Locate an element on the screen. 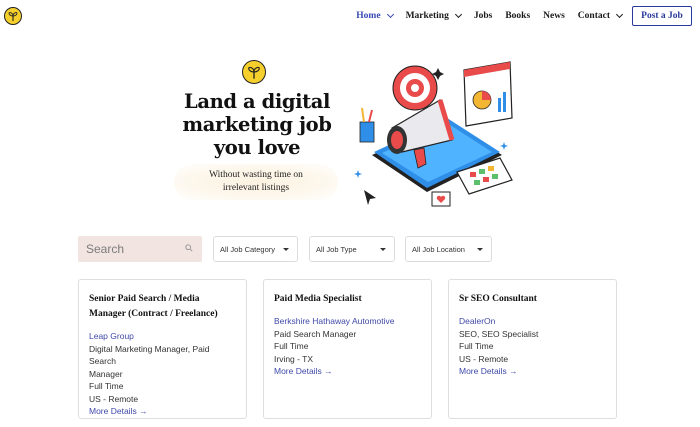 Image resolution: width=700 pixels, height=427 pixels. target-icon is located at coordinates (415, 88).